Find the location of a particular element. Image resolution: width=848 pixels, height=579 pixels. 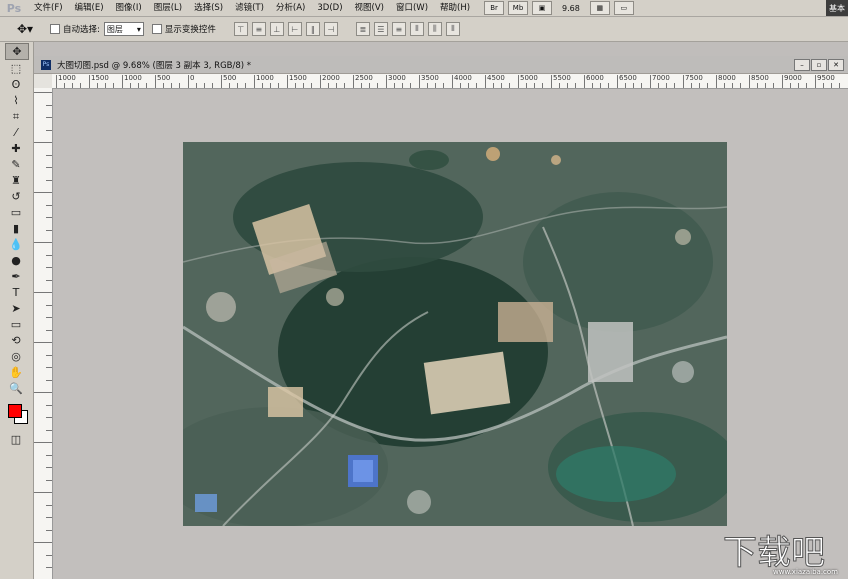

mini-bridge-button: Mb is located at coordinates (518, 8).